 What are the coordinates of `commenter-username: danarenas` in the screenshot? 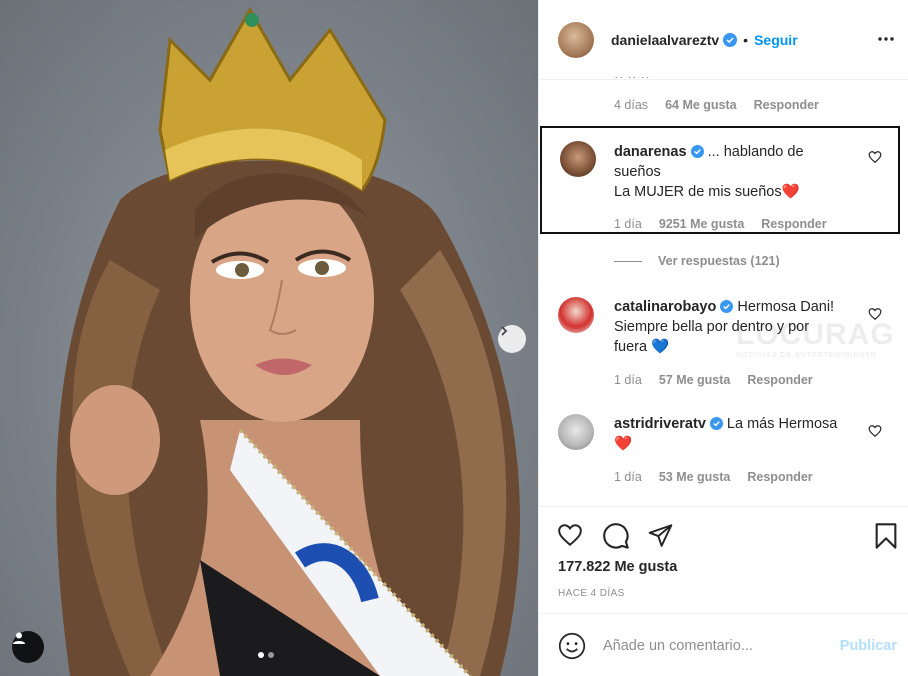 It's located at (650, 152).